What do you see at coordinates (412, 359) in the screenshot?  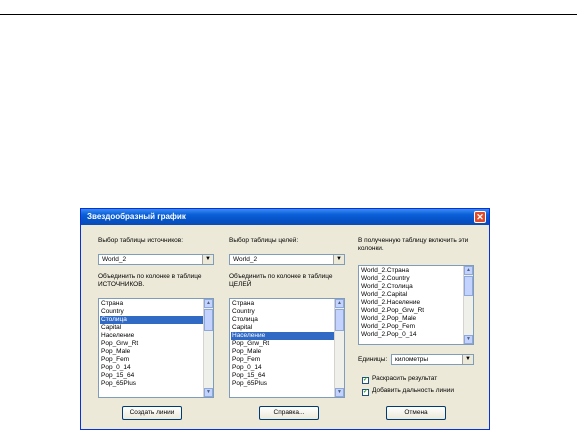 I see `units-value: километры` at bounding box center [412, 359].